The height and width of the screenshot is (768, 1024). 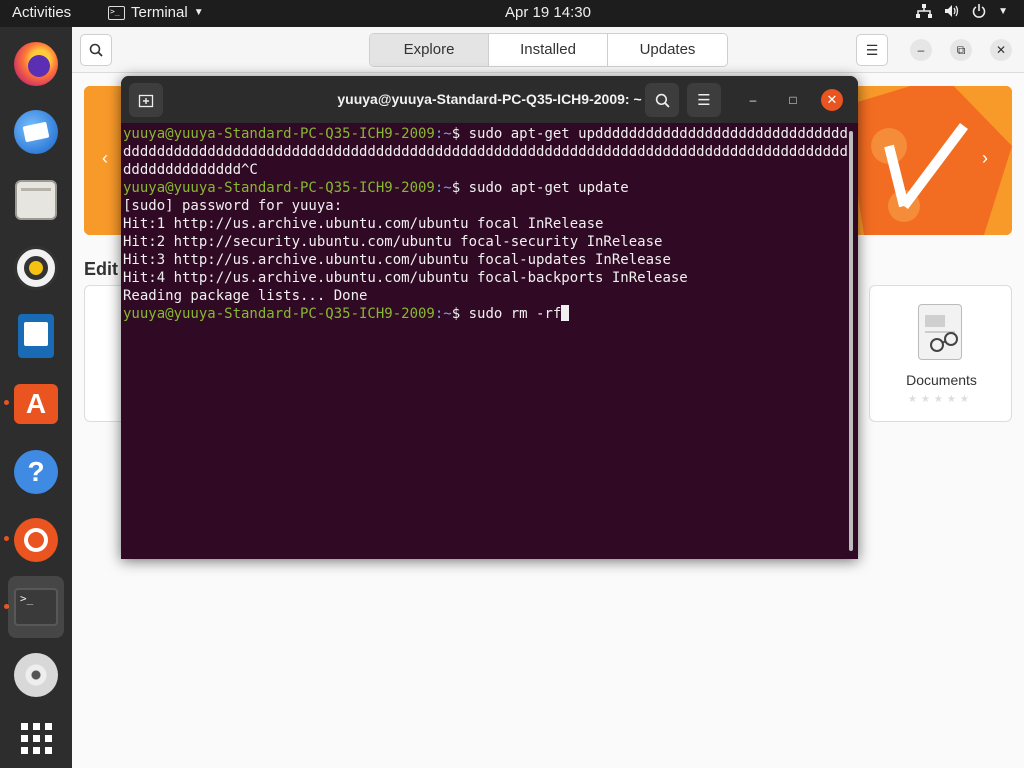 I want to click on dock-files, so click(x=36, y=200).